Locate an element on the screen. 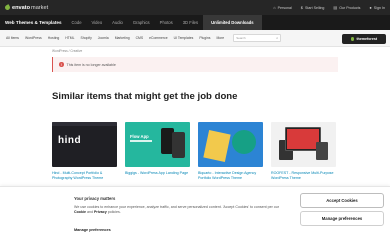  start-selling-label: Start Selling is located at coordinates (315, 7).